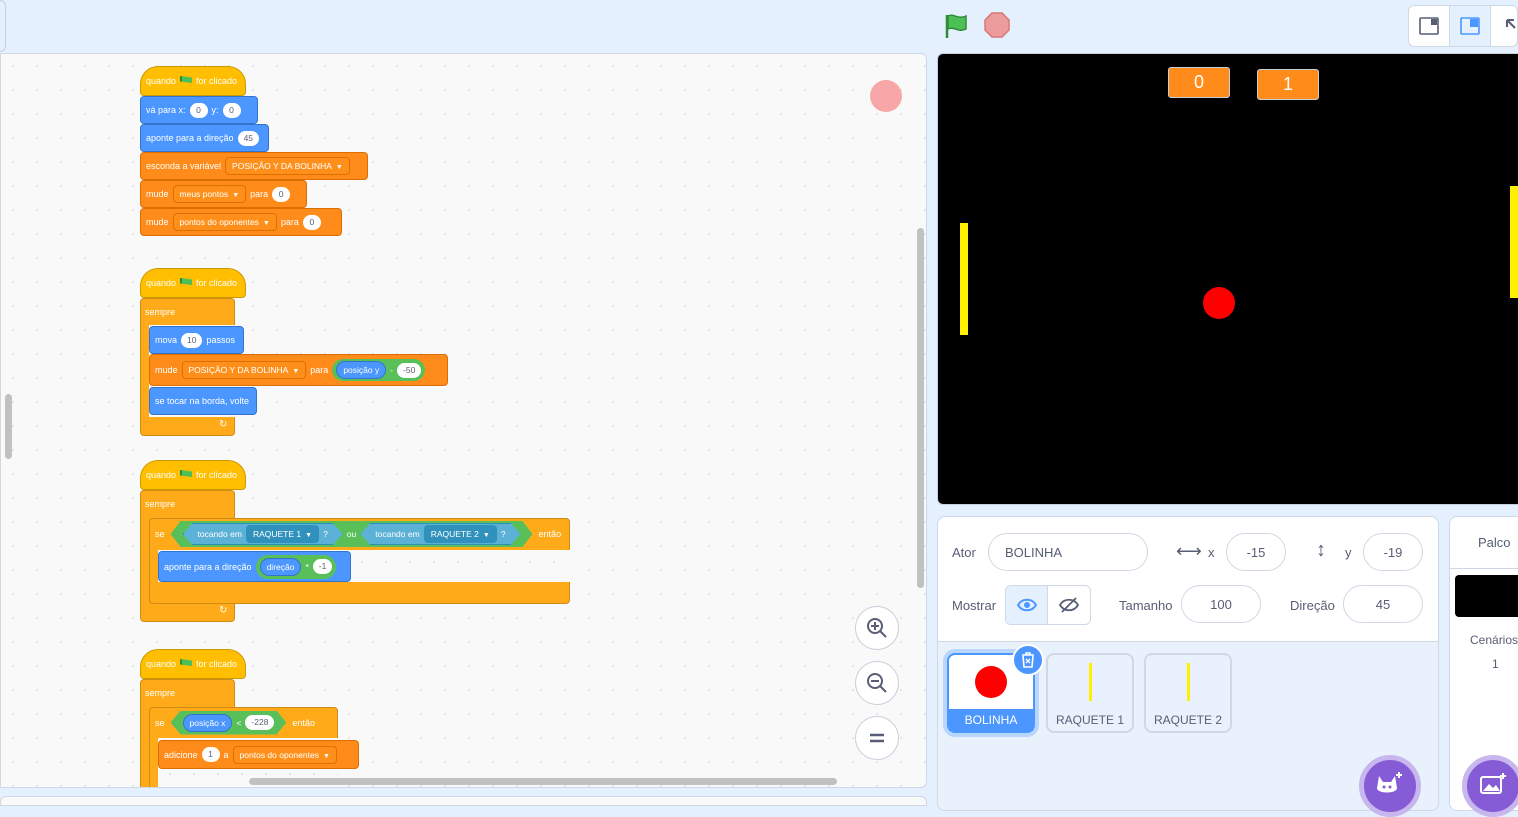 The width and height of the screenshot is (1518, 817). I want to click on add-sprite-button, so click(1390, 786).